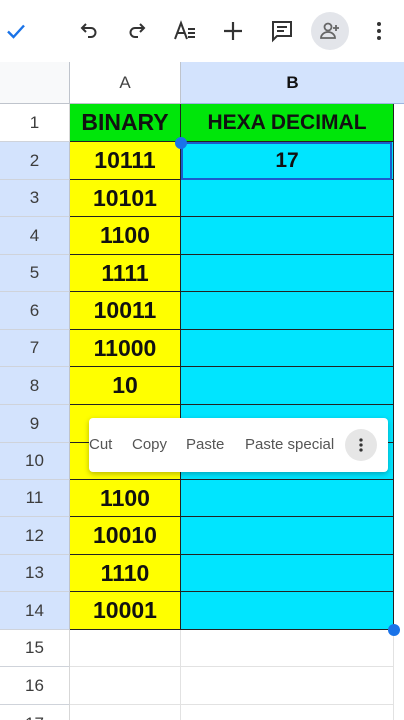 Image resolution: width=404 pixels, height=720 pixels. I want to click on context-menu: Cut Copy Paste Paste special, so click(238, 445).